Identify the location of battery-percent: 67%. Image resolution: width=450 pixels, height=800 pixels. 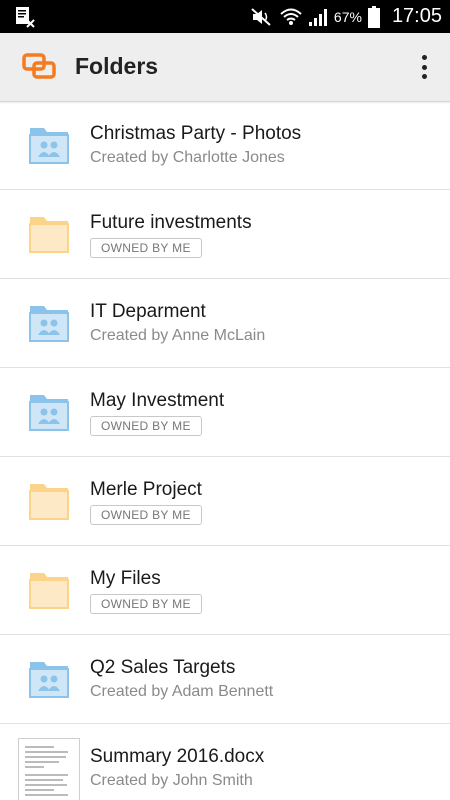
(347, 16).